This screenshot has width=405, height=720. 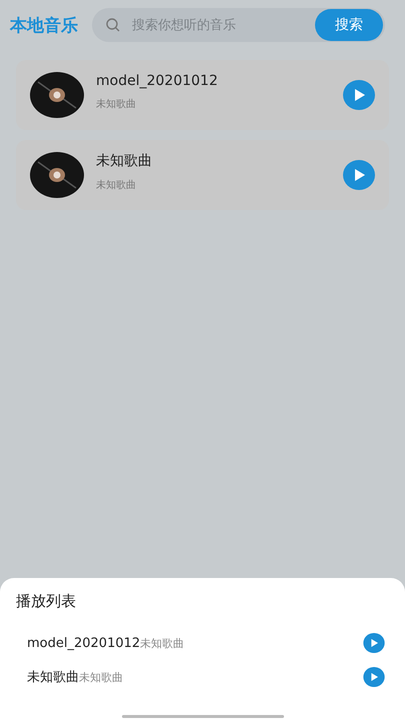 I want to click on song-card: 未知歌曲 未知歌曲, so click(x=202, y=175).